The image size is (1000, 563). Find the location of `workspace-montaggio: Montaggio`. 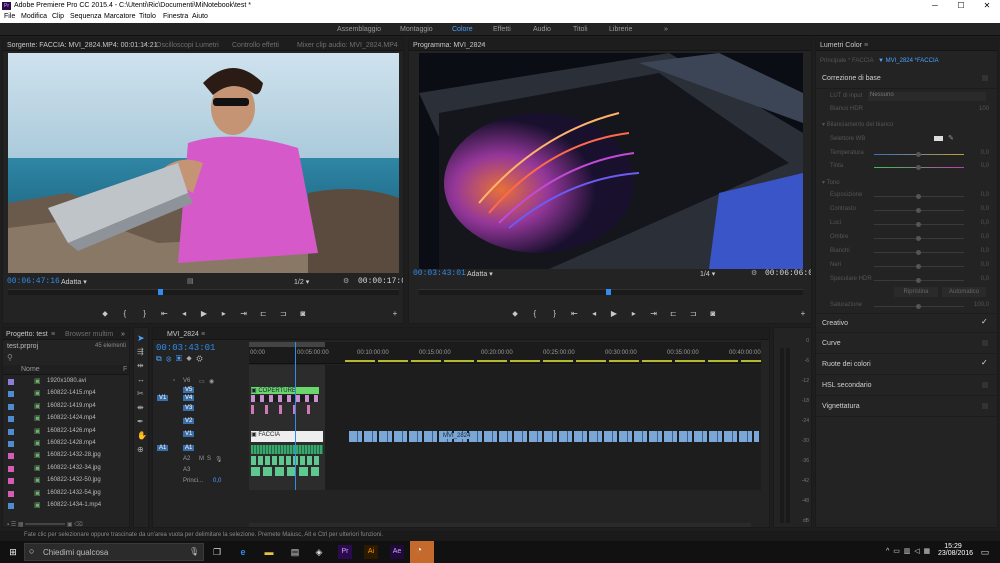

workspace-montaggio: Montaggio is located at coordinates (416, 29).